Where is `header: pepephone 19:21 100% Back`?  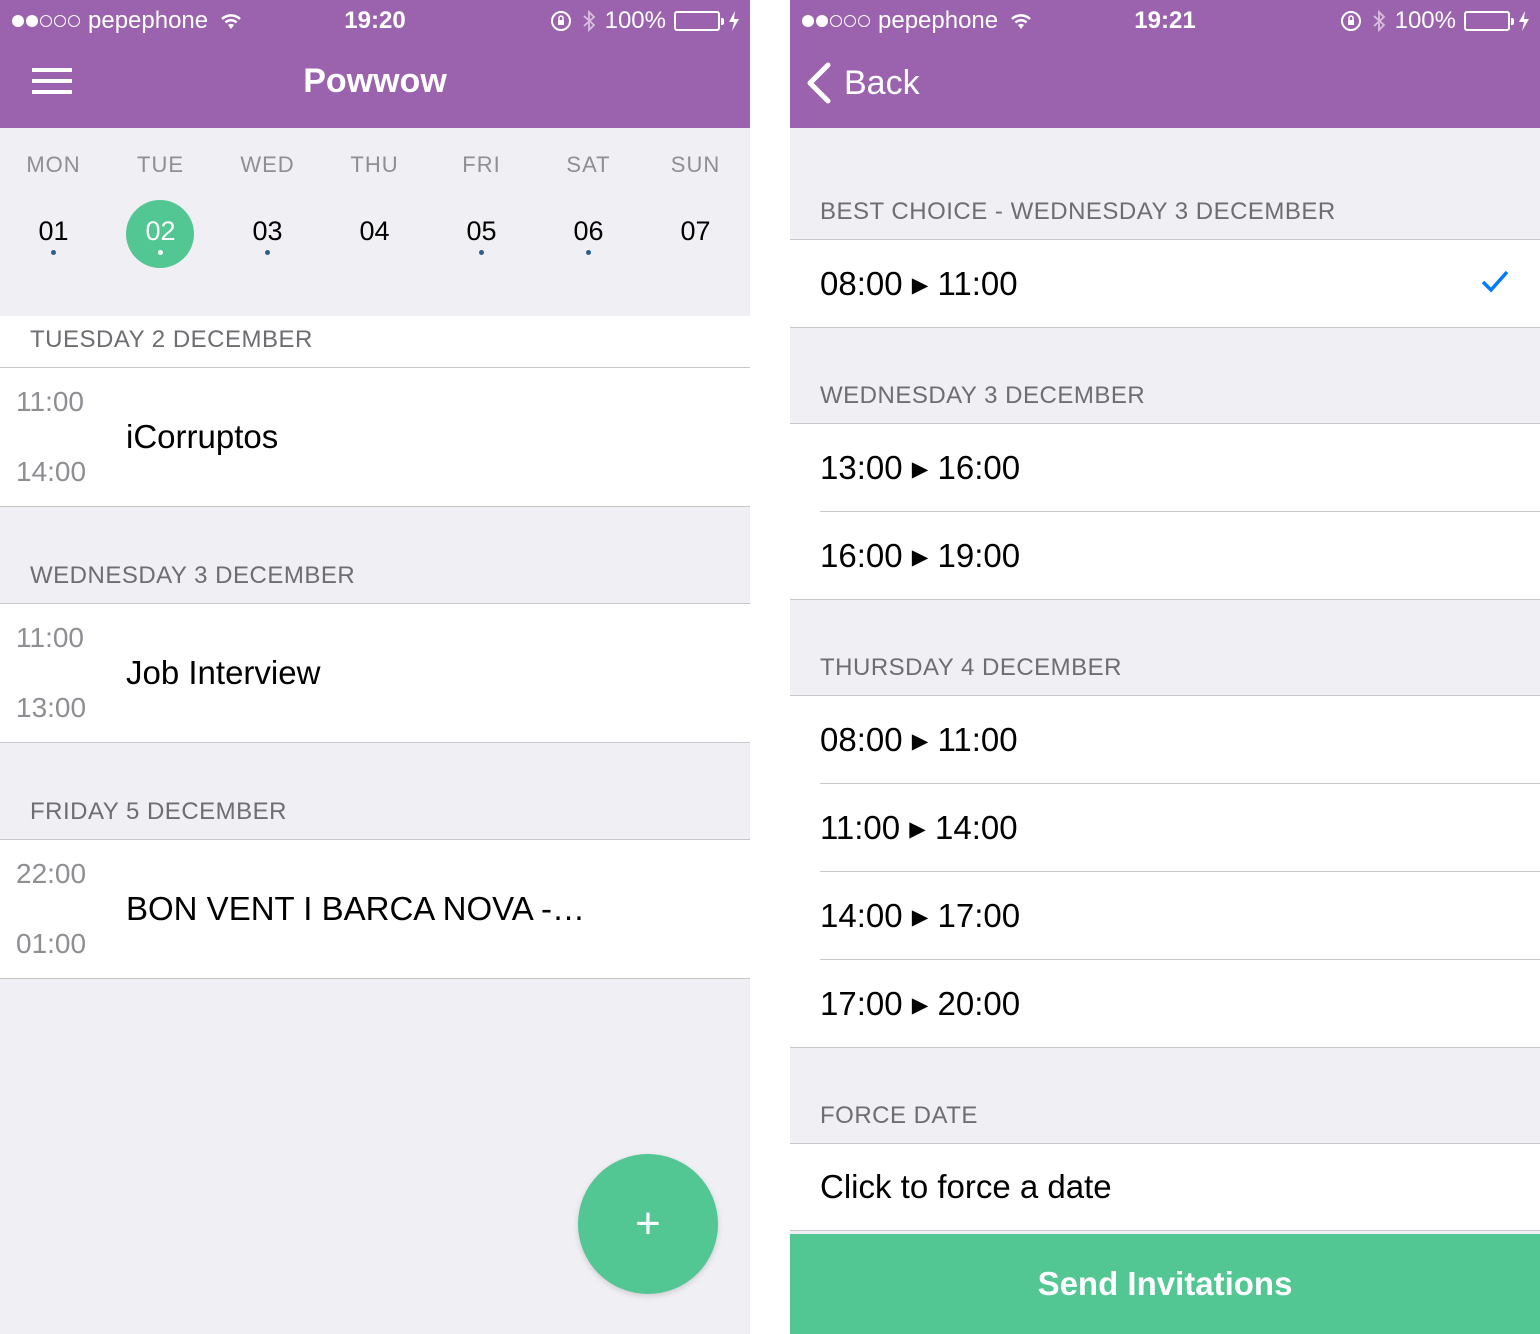 header: pepephone 19:21 100% Back is located at coordinates (1165, 64).